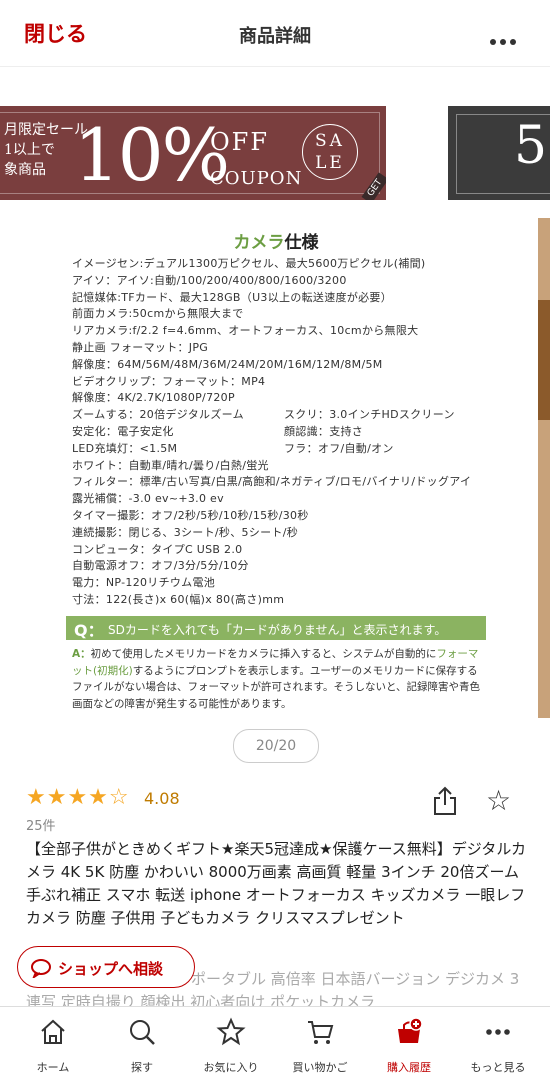 The width and height of the screenshot is (550, 1081). I want to click on home-icon, so click(53, 1031).